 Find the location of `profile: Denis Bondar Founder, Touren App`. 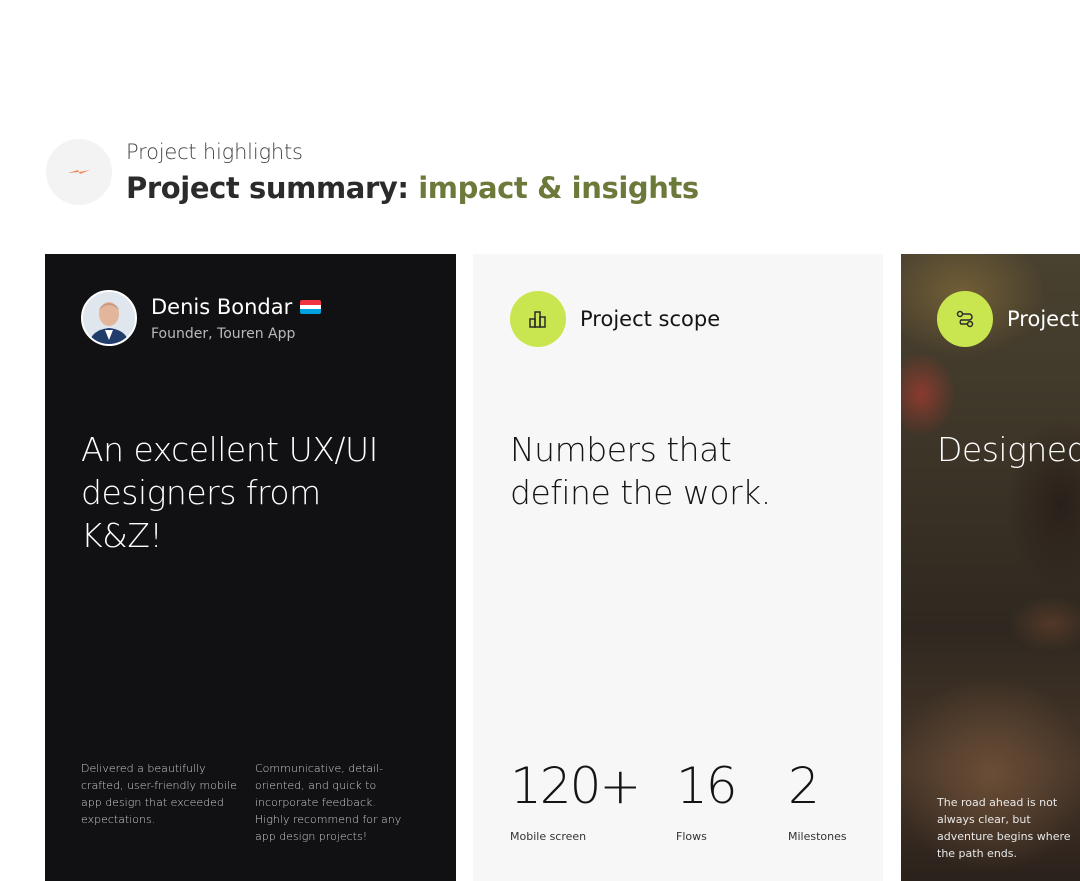

profile: Denis Bondar Founder, Touren App is located at coordinates (201, 318).